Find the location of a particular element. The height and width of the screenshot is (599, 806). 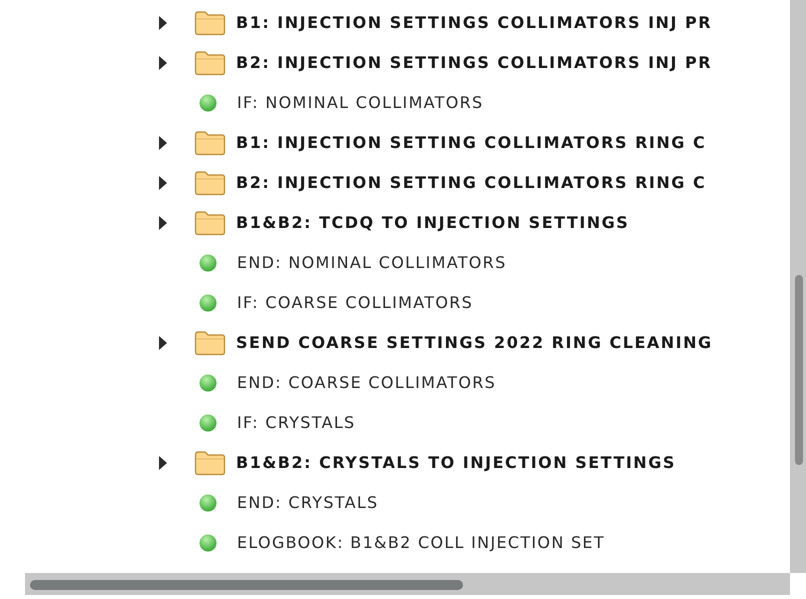

folder-label: B1: INJECTION SETTING COLLIMATORS RING C is located at coordinates (471, 143).